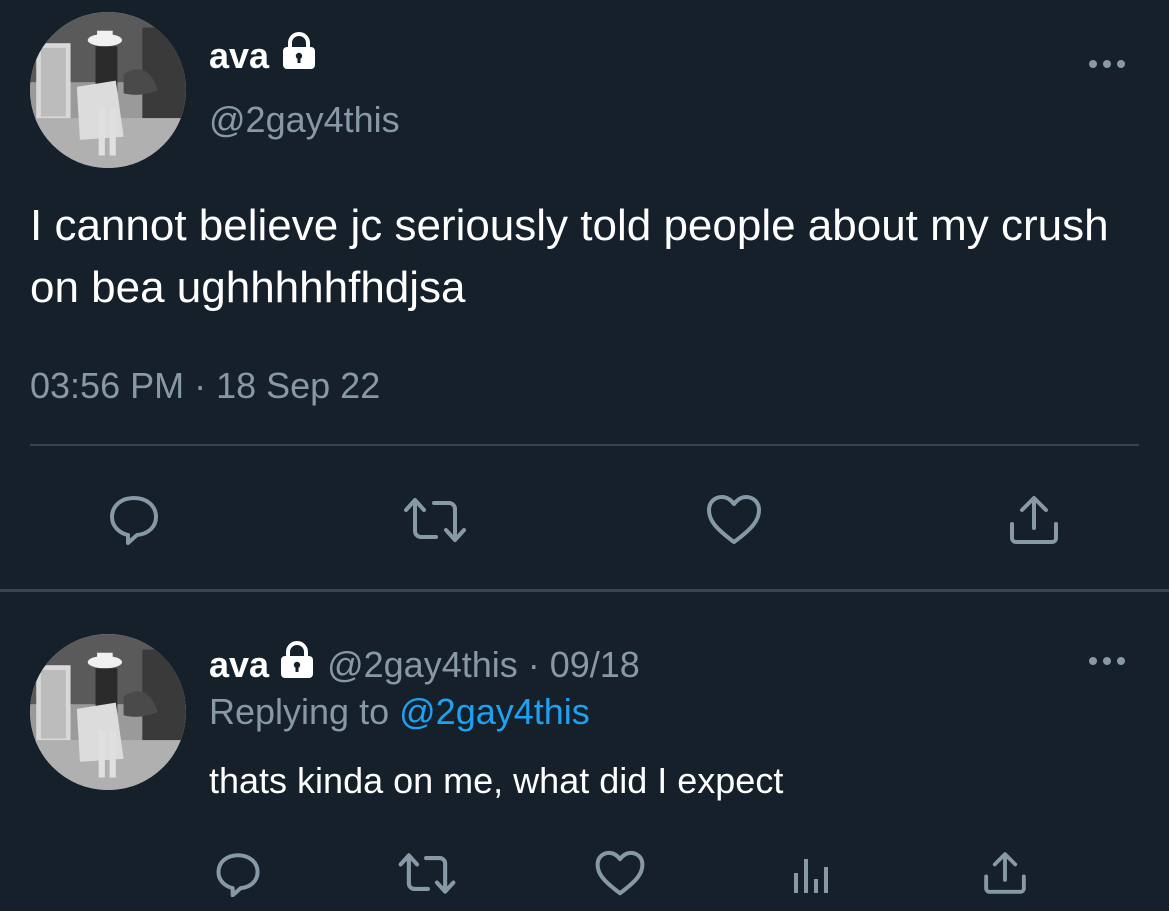 The height and width of the screenshot is (911, 1169). Describe the element at coordinates (483, 665) in the screenshot. I see `reply-handle-date: @2gay4this · 09/18` at that location.